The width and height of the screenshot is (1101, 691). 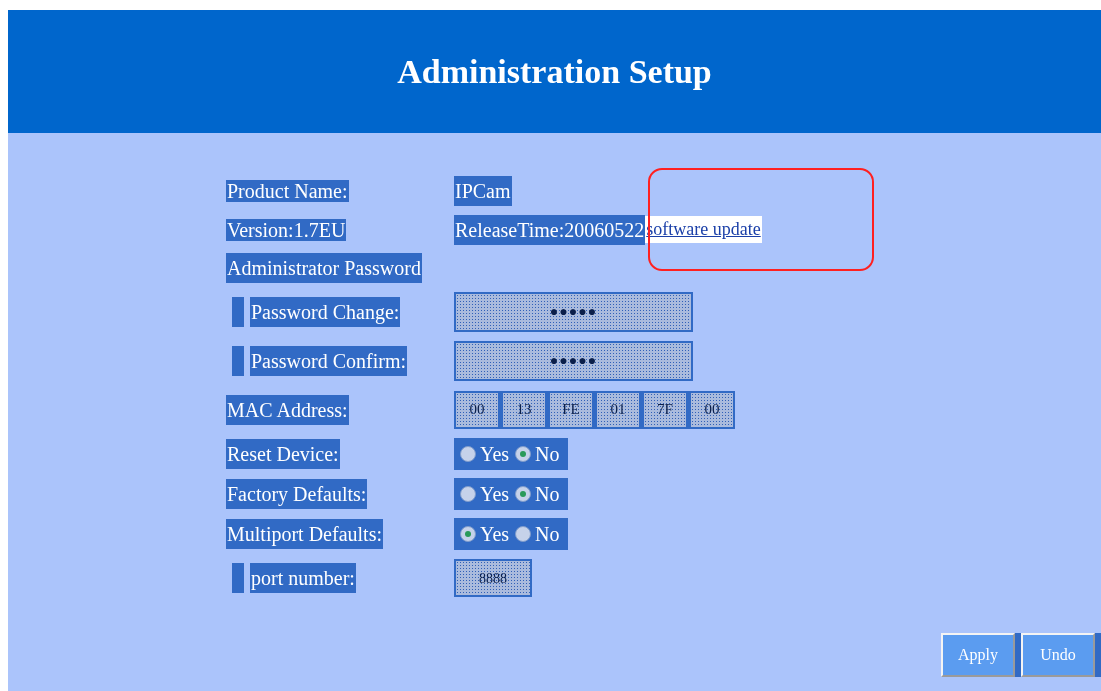 What do you see at coordinates (287, 409) in the screenshot?
I see `field-label: MAC Address:` at bounding box center [287, 409].